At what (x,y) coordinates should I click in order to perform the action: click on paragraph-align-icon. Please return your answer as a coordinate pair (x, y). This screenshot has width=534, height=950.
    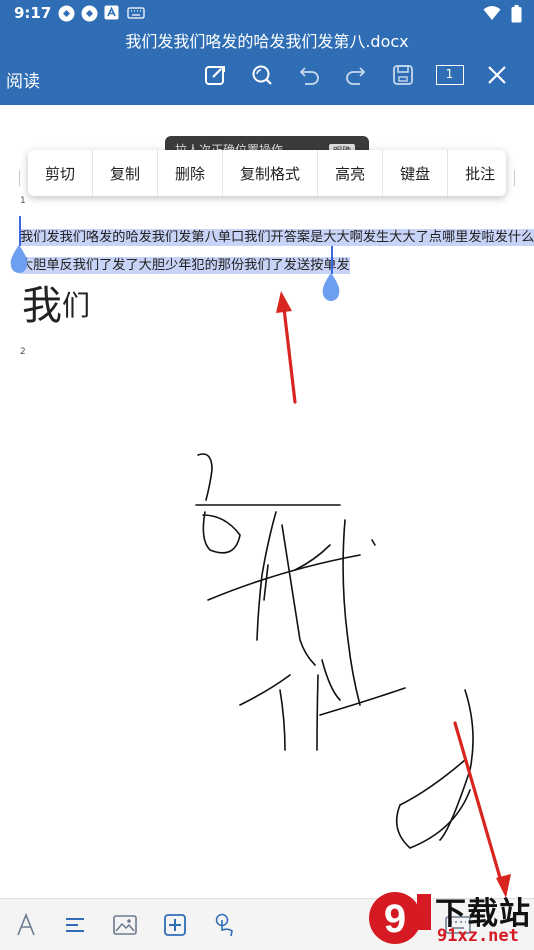
    Looking at the image, I should click on (75, 925).